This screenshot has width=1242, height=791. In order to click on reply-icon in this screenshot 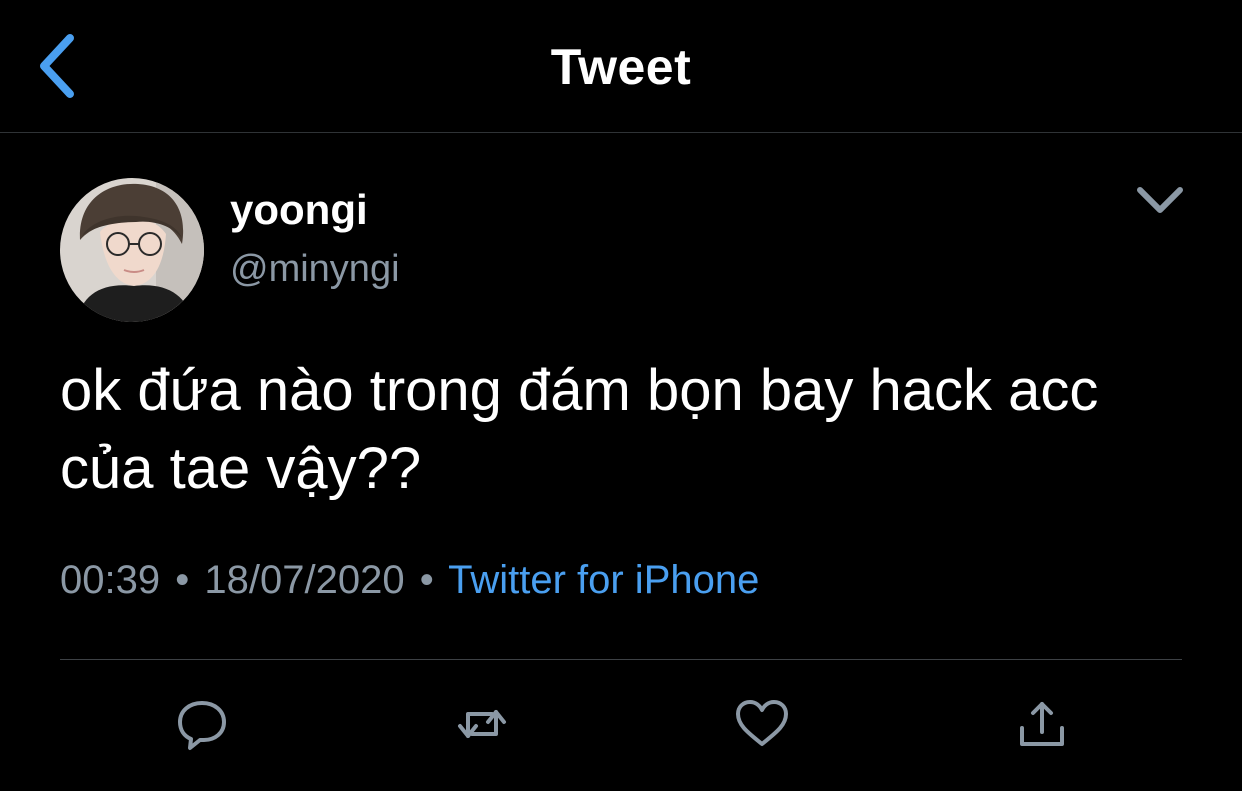, I will do `click(202, 725)`.